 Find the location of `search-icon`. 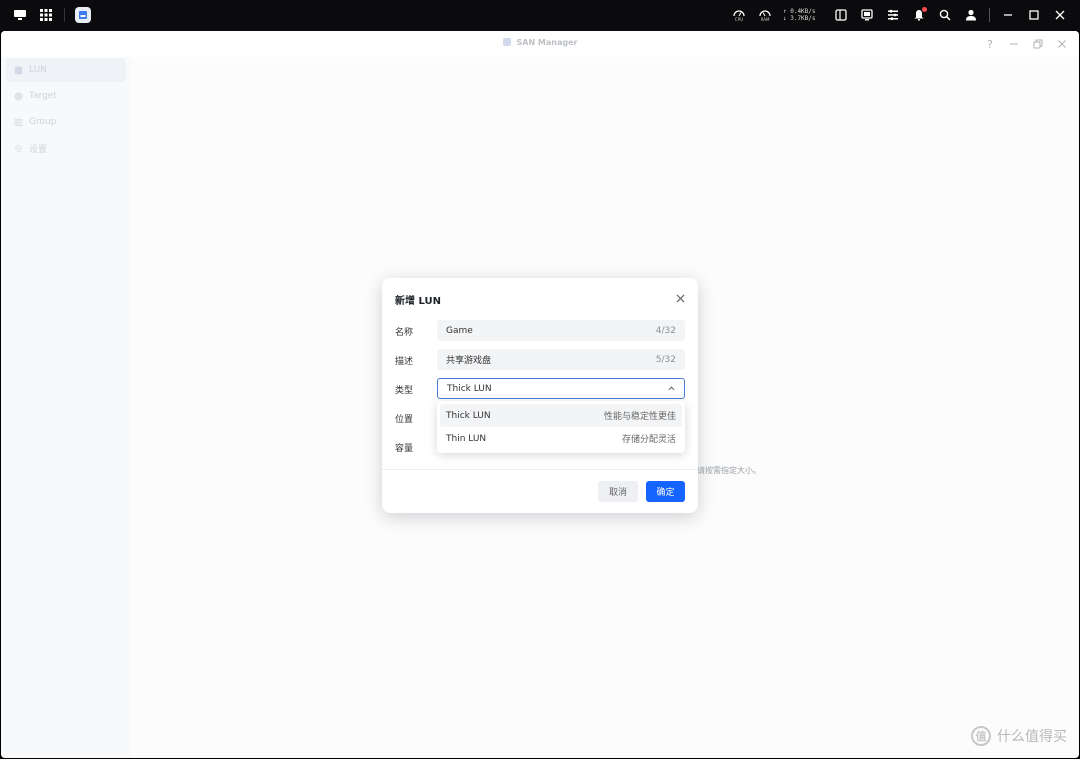

search-icon is located at coordinates (945, 15).